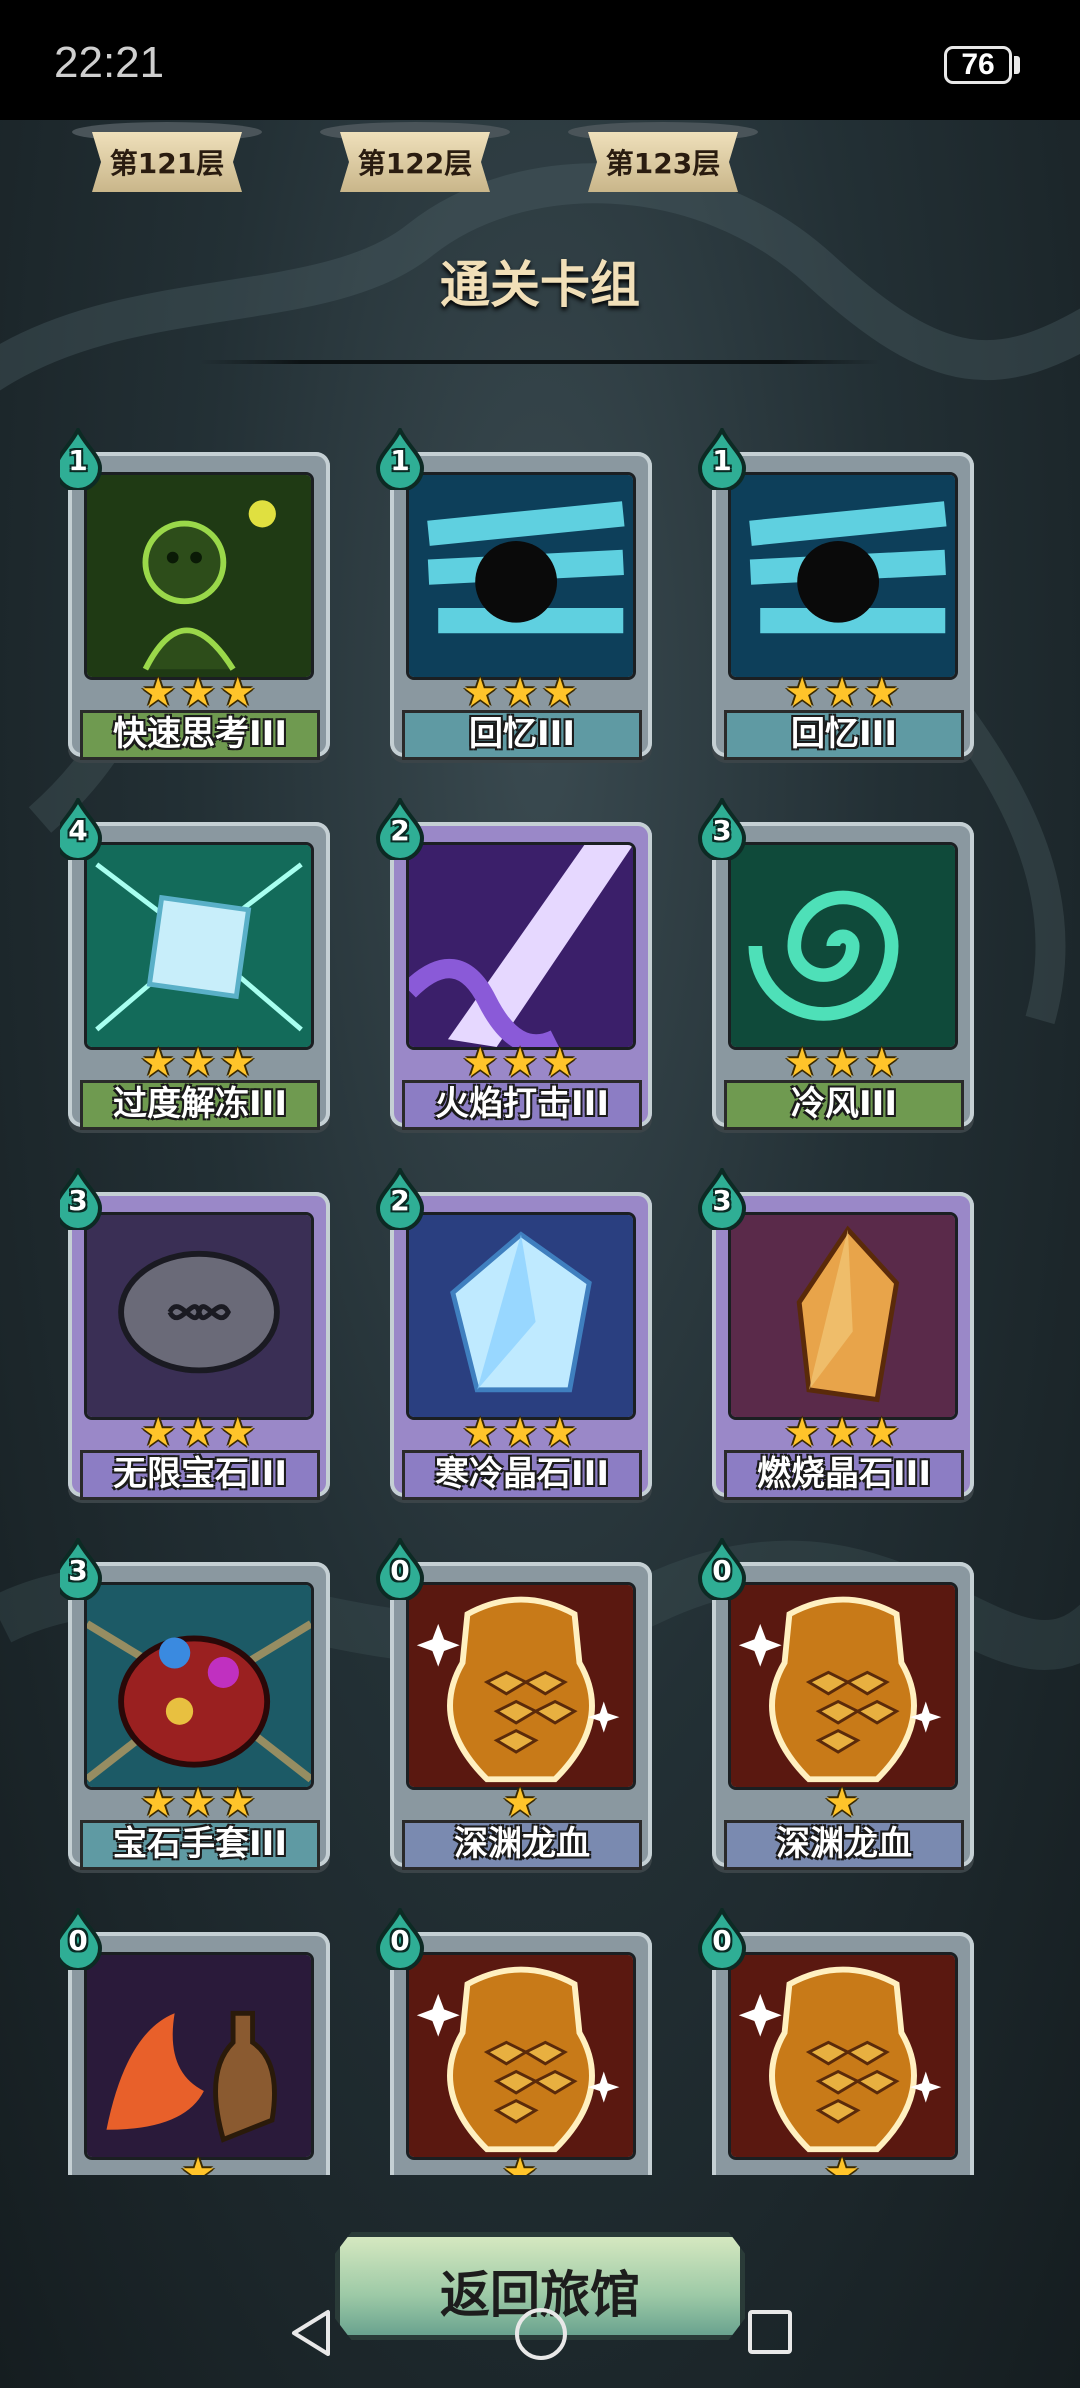  I want to click on cold-wind-icon, so click(843, 946).